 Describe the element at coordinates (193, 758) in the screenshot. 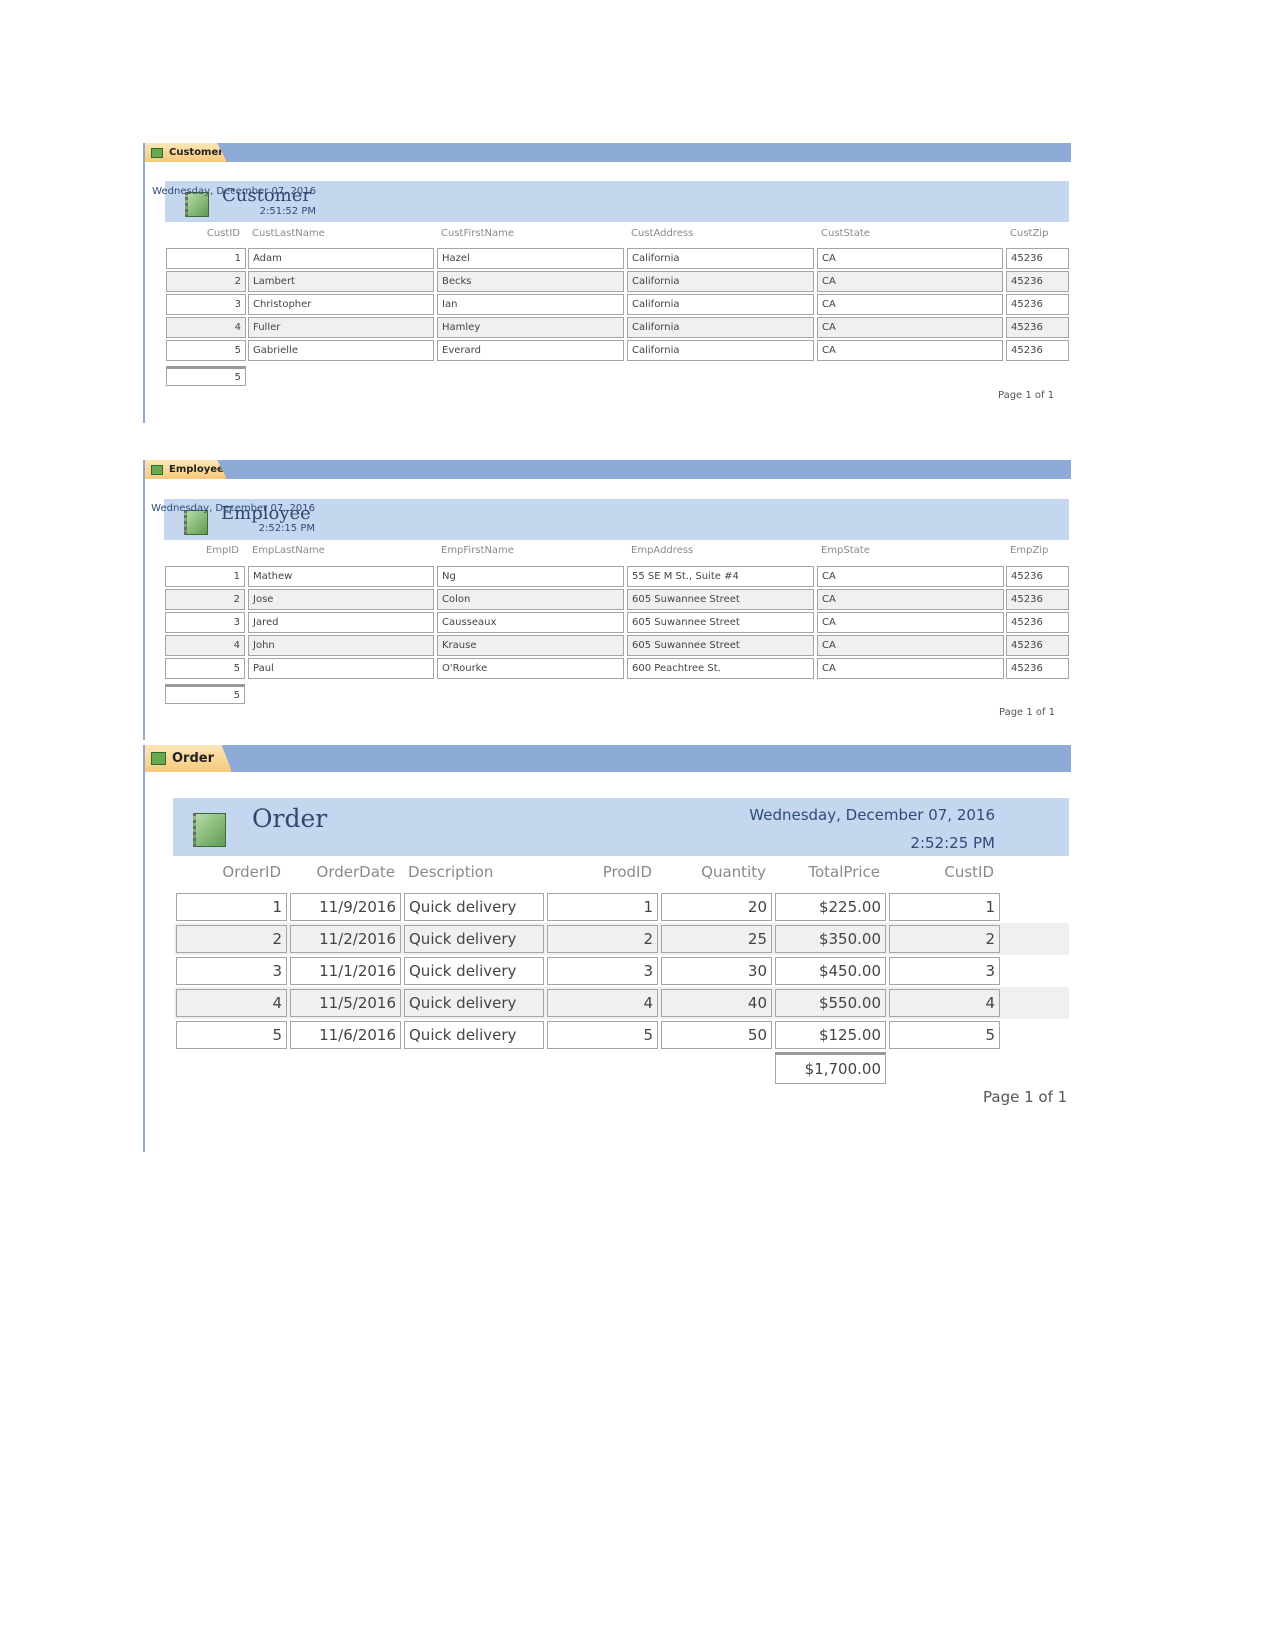

I see `report-tab-label: Order` at that location.